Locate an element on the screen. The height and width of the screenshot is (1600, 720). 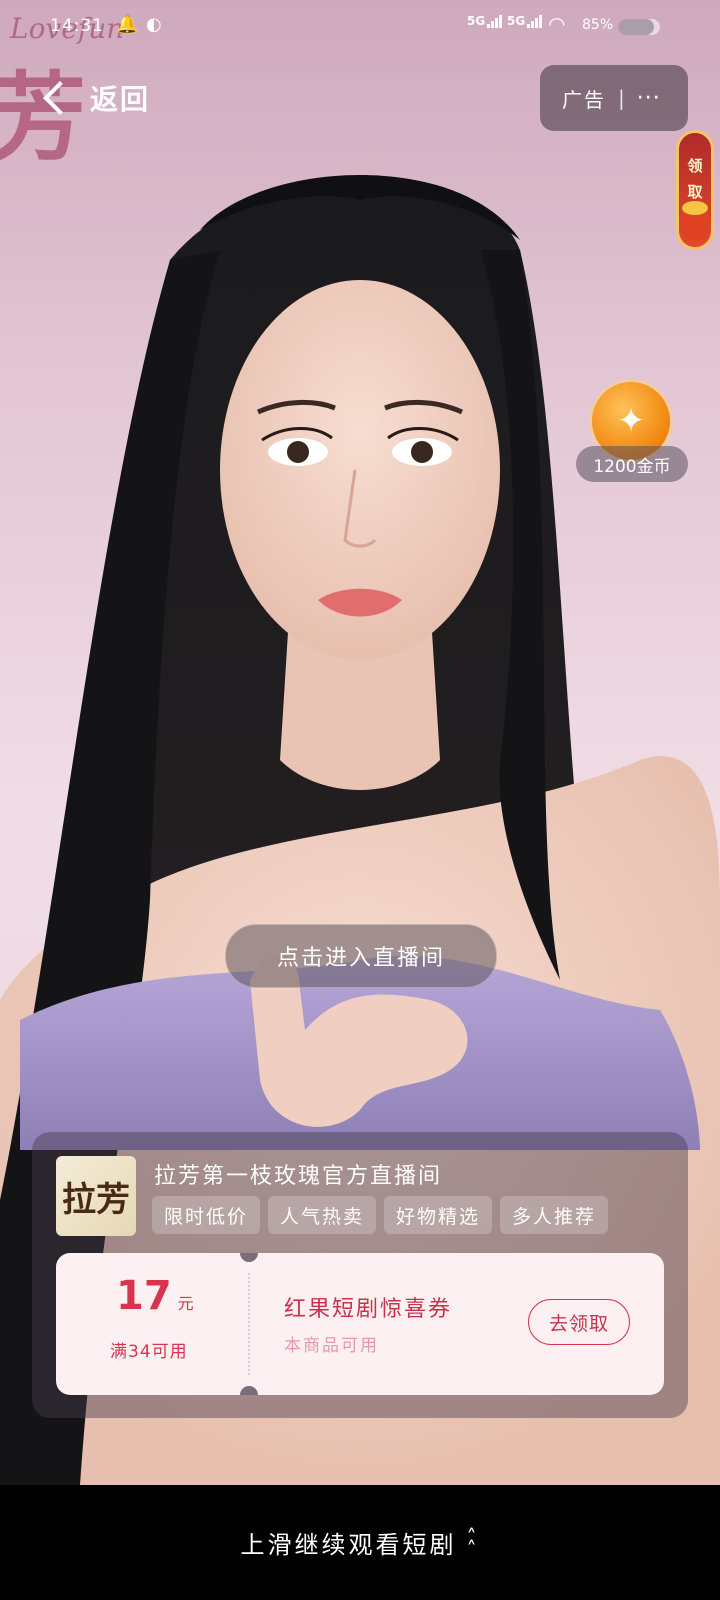
coin-reward-label: 1200金币 is located at coordinates (632, 464).